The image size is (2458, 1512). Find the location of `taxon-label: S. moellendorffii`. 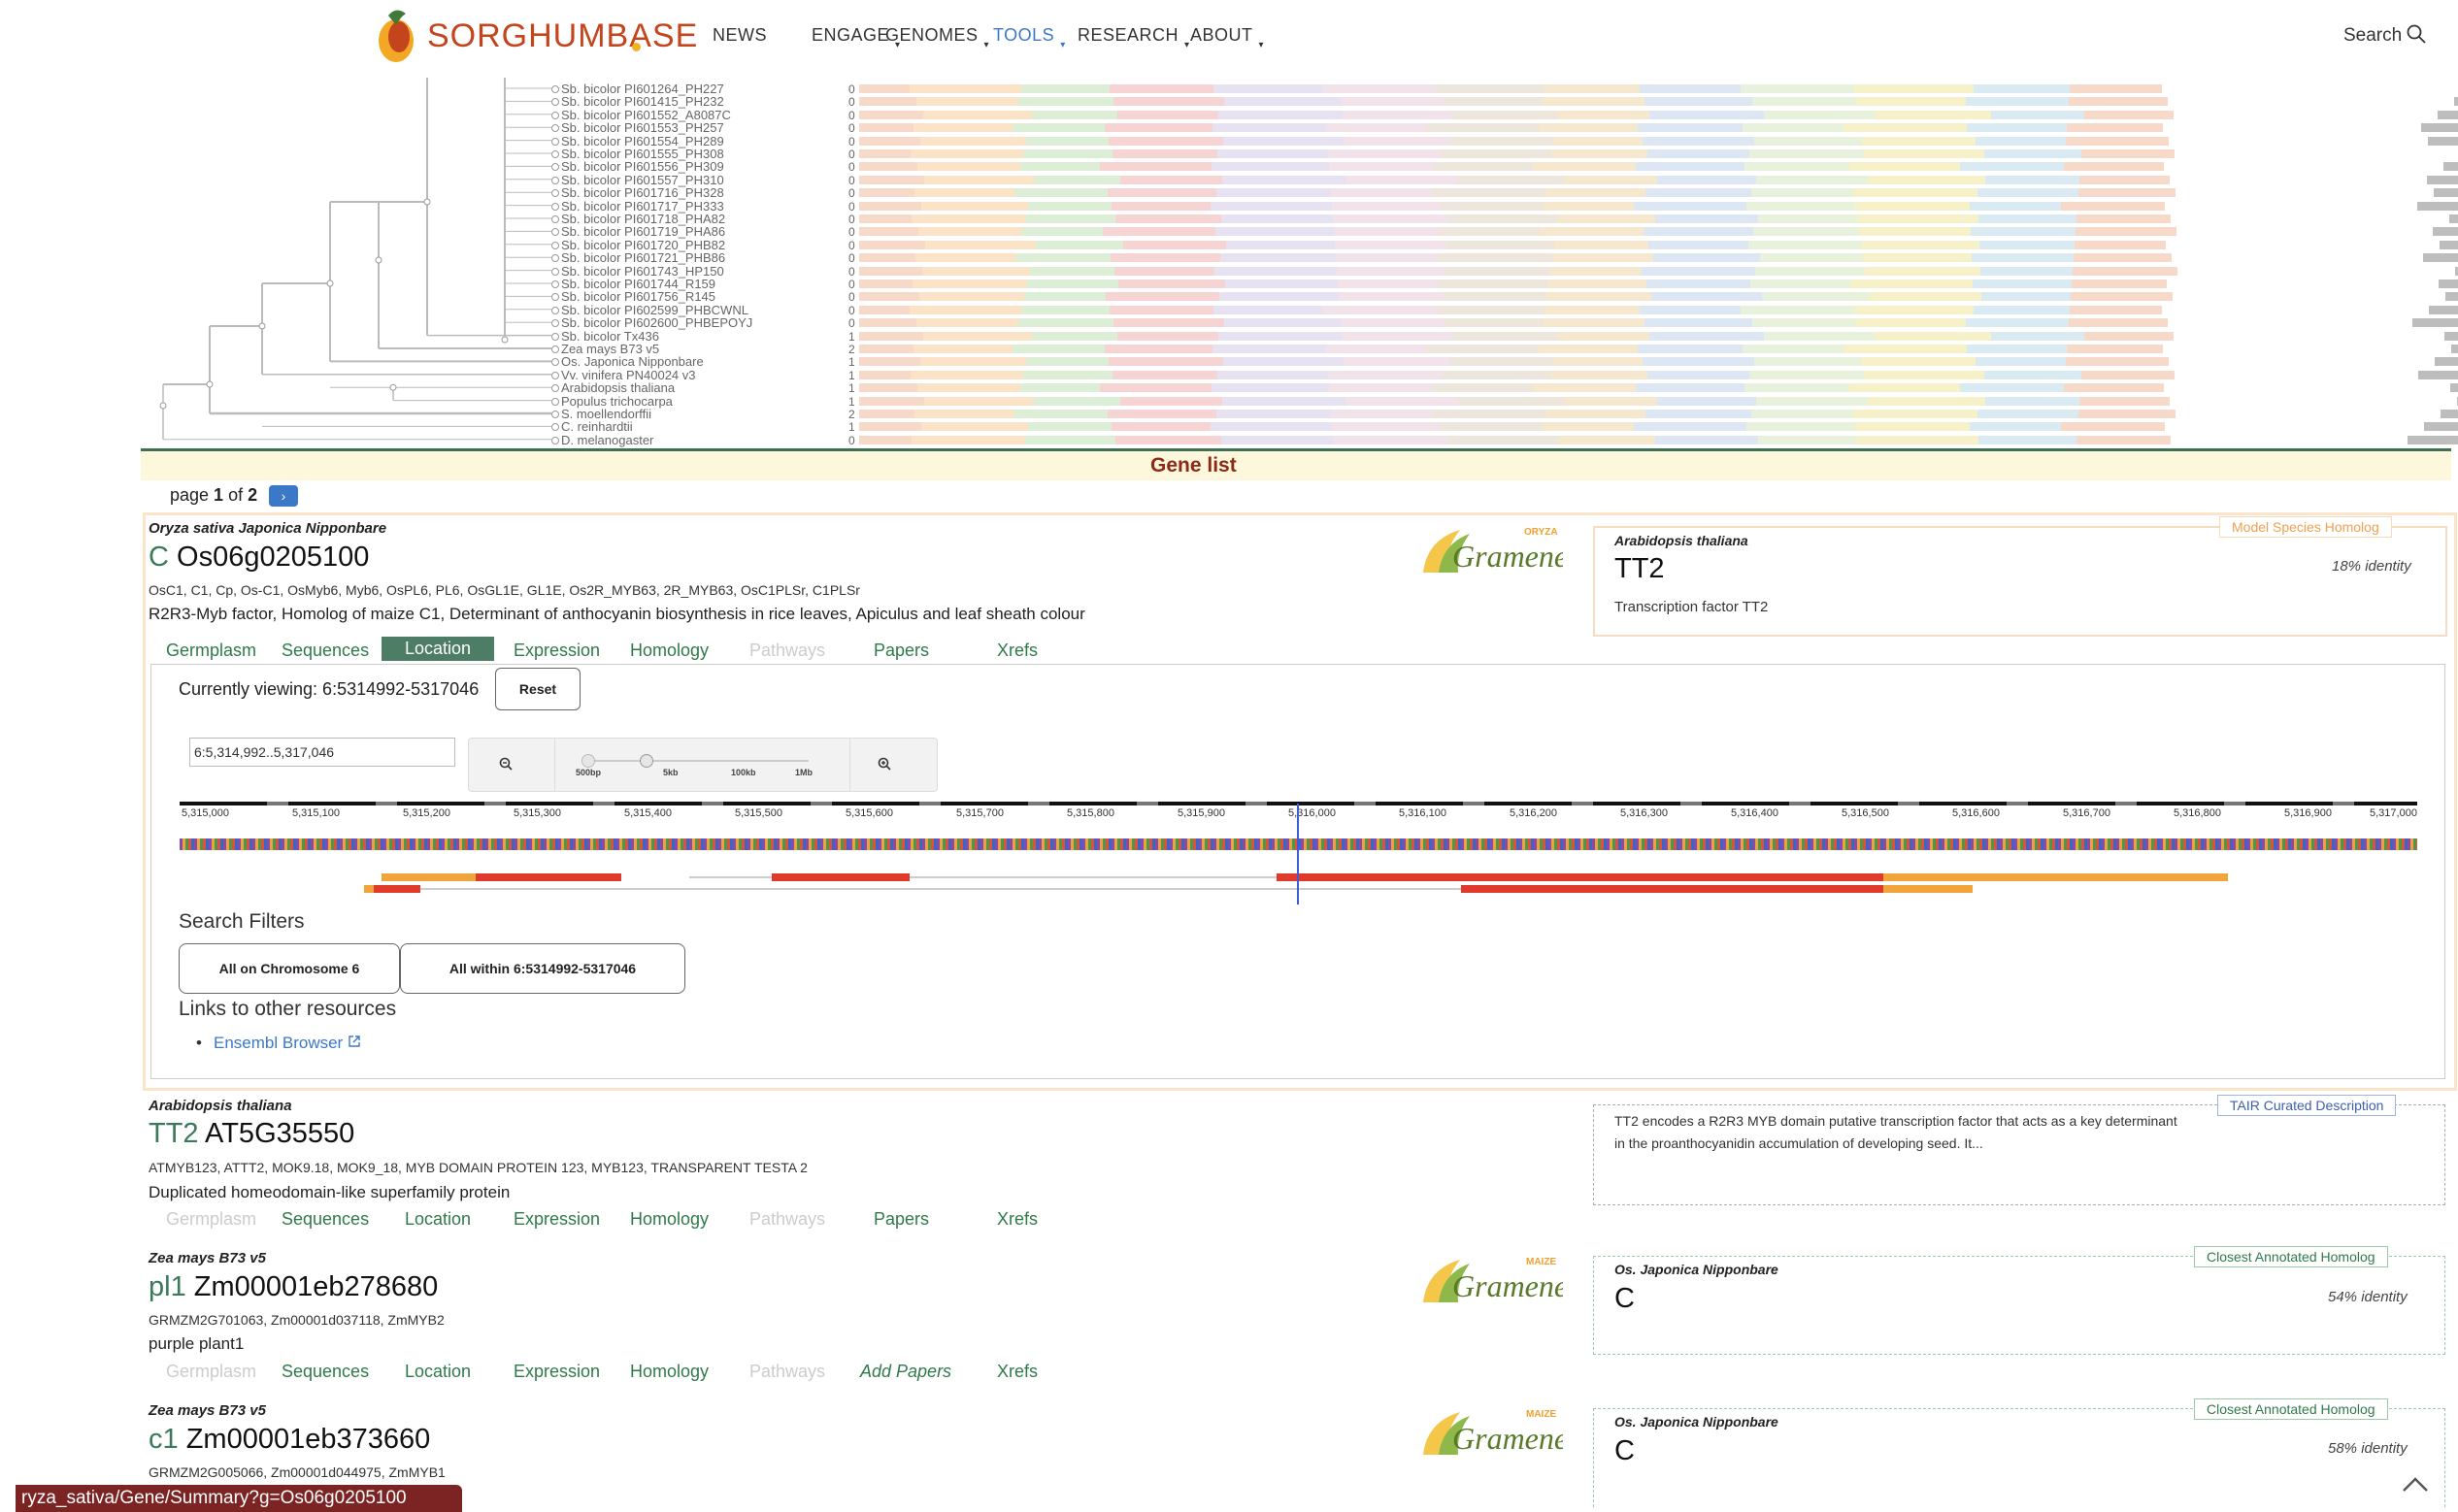

taxon-label: S. moellendorffii is located at coordinates (606, 414).